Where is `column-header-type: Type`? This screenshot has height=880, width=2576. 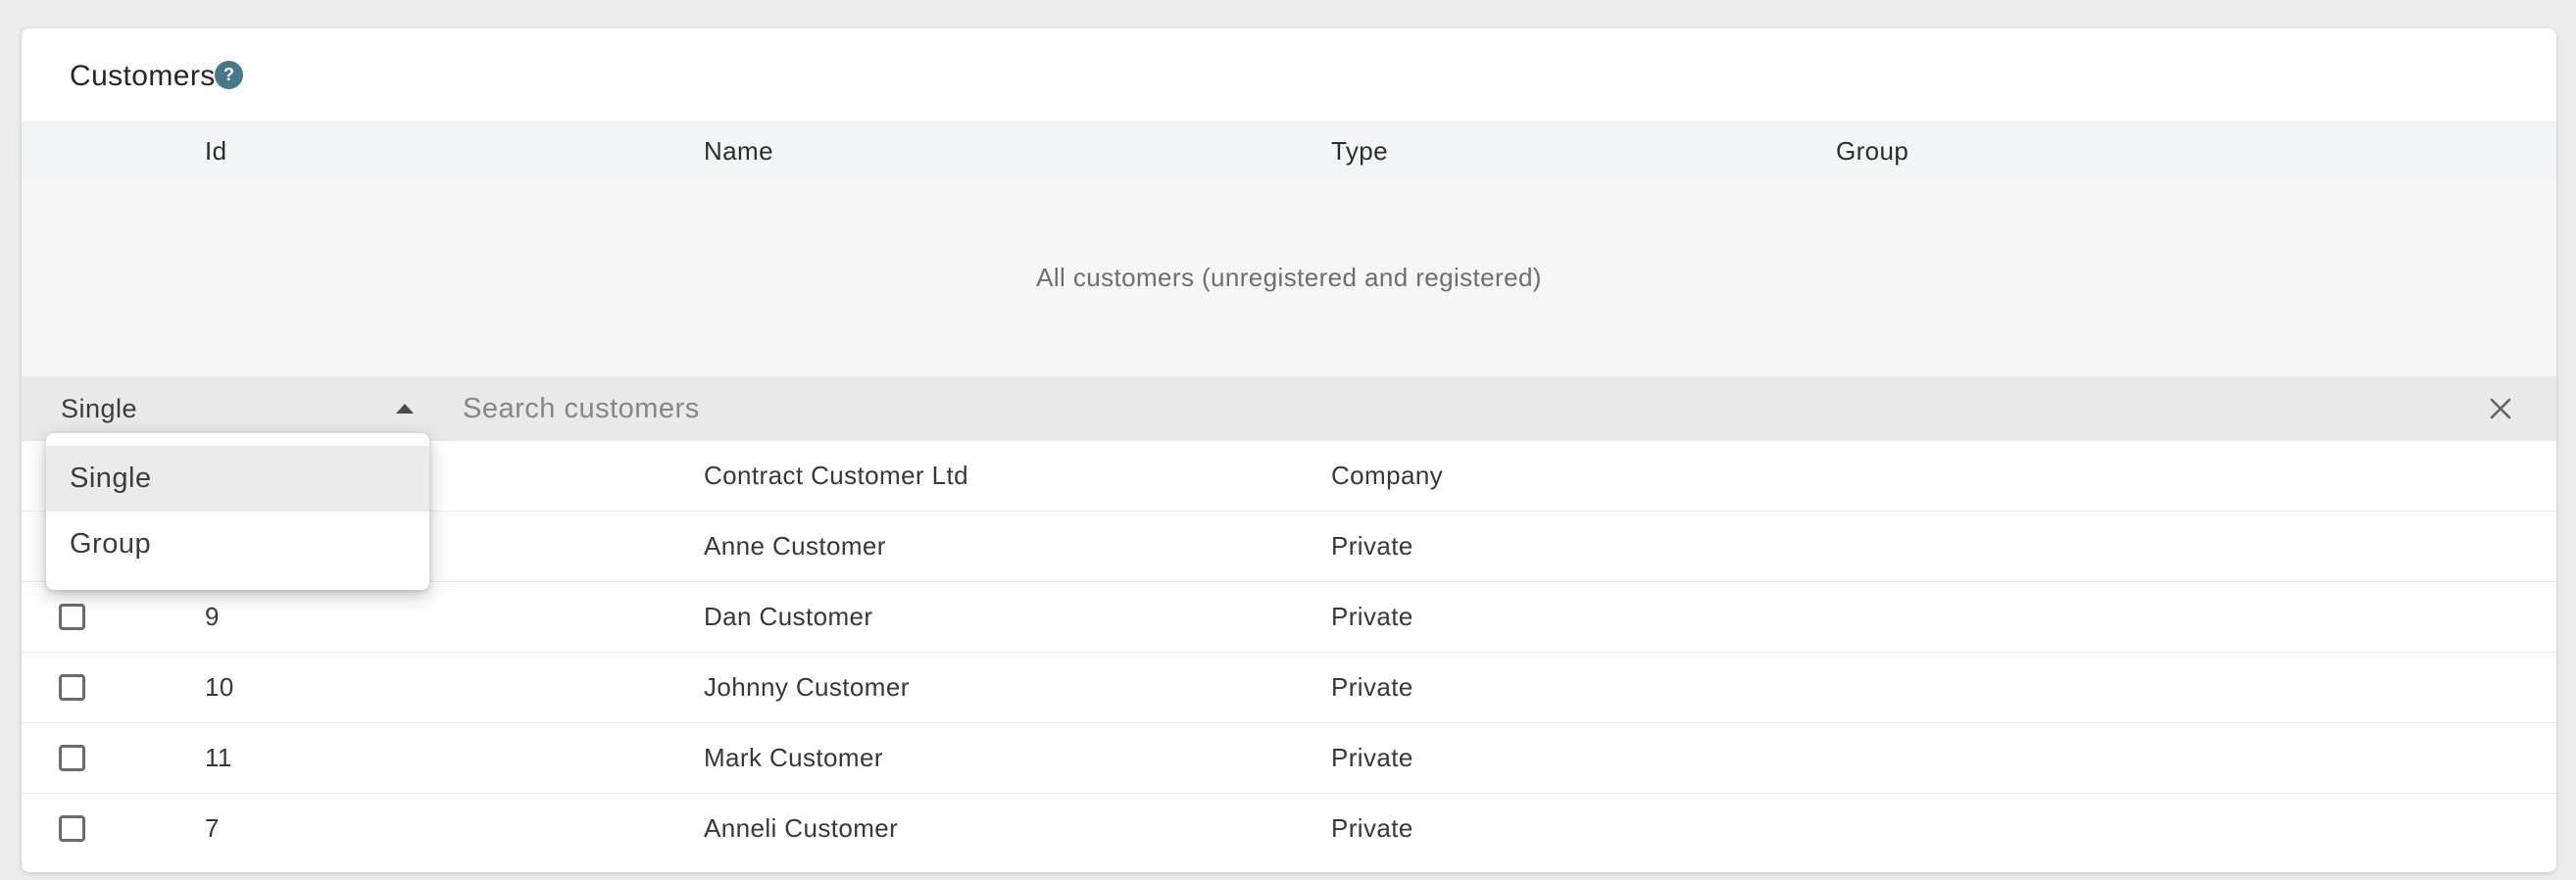
column-header-type: Type is located at coordinates (1359, 151).